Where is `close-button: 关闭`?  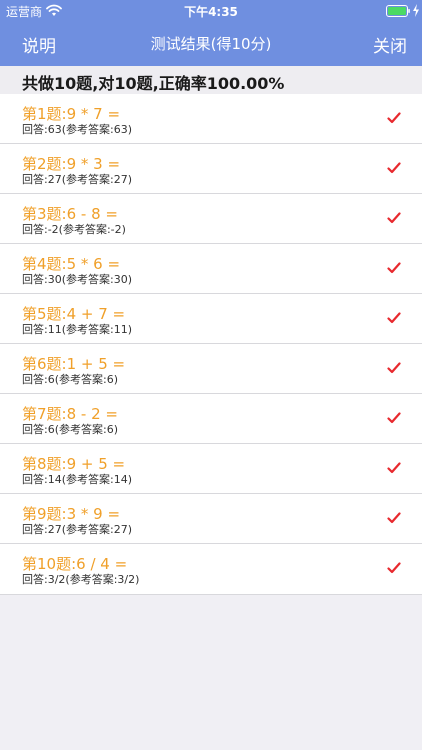
close-button: 关闭 is located at coordinates (390, 44).